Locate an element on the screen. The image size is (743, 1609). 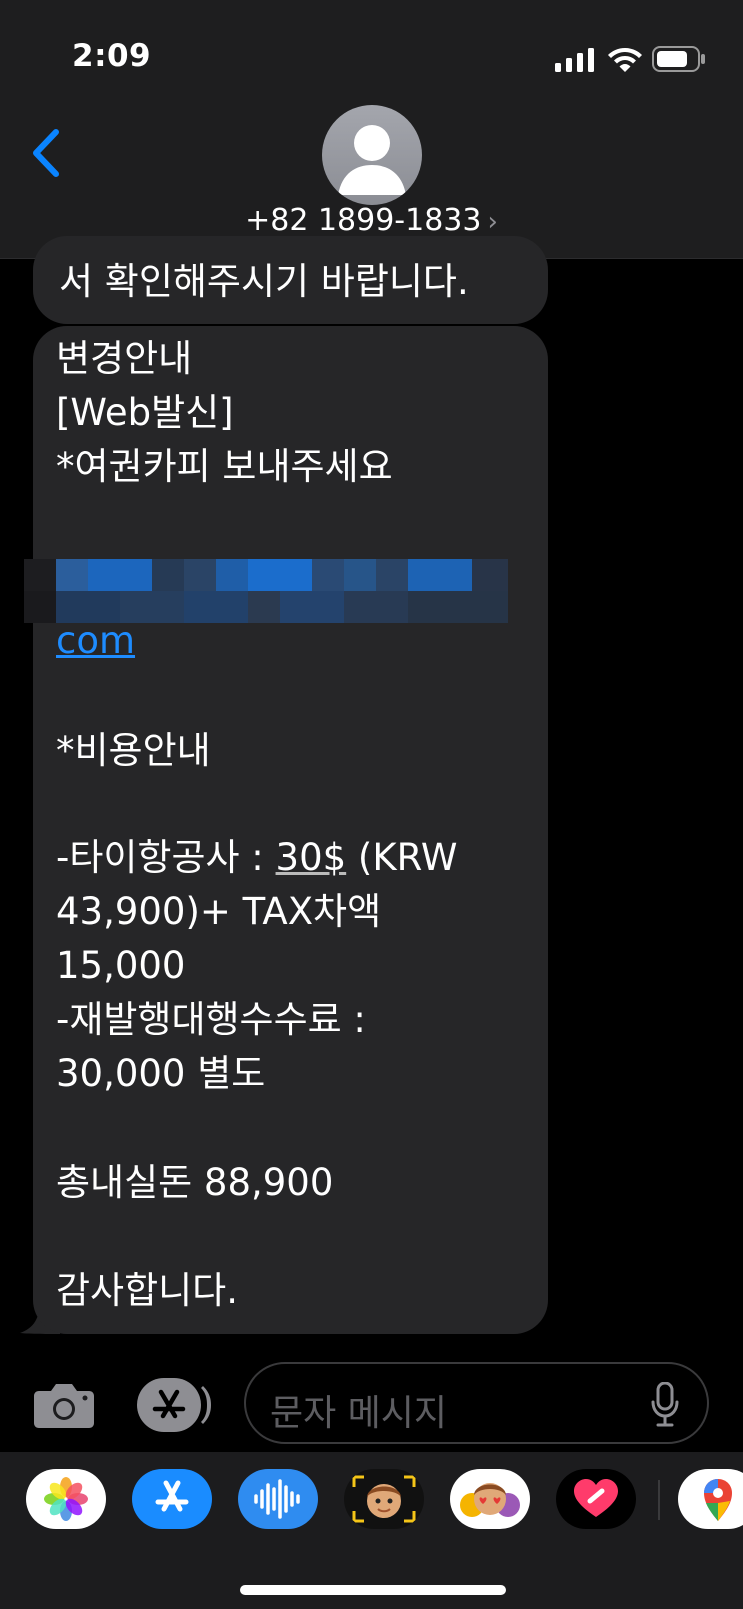
signal-icon is located at coordinates (574, 60).